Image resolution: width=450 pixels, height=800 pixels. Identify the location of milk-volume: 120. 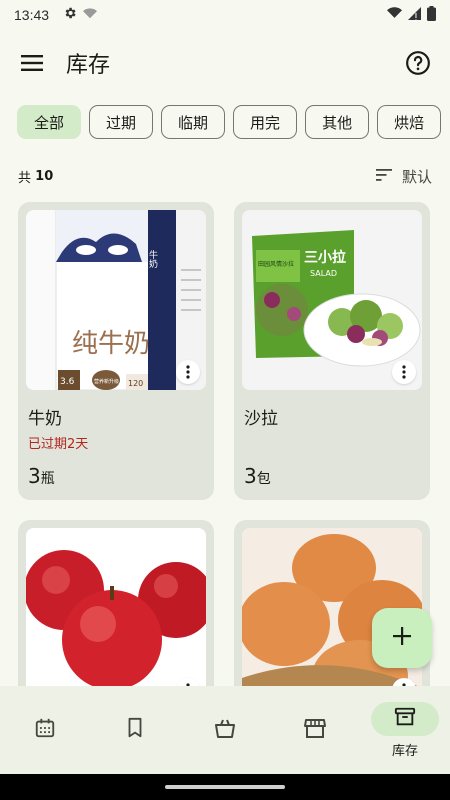
(135, 383).